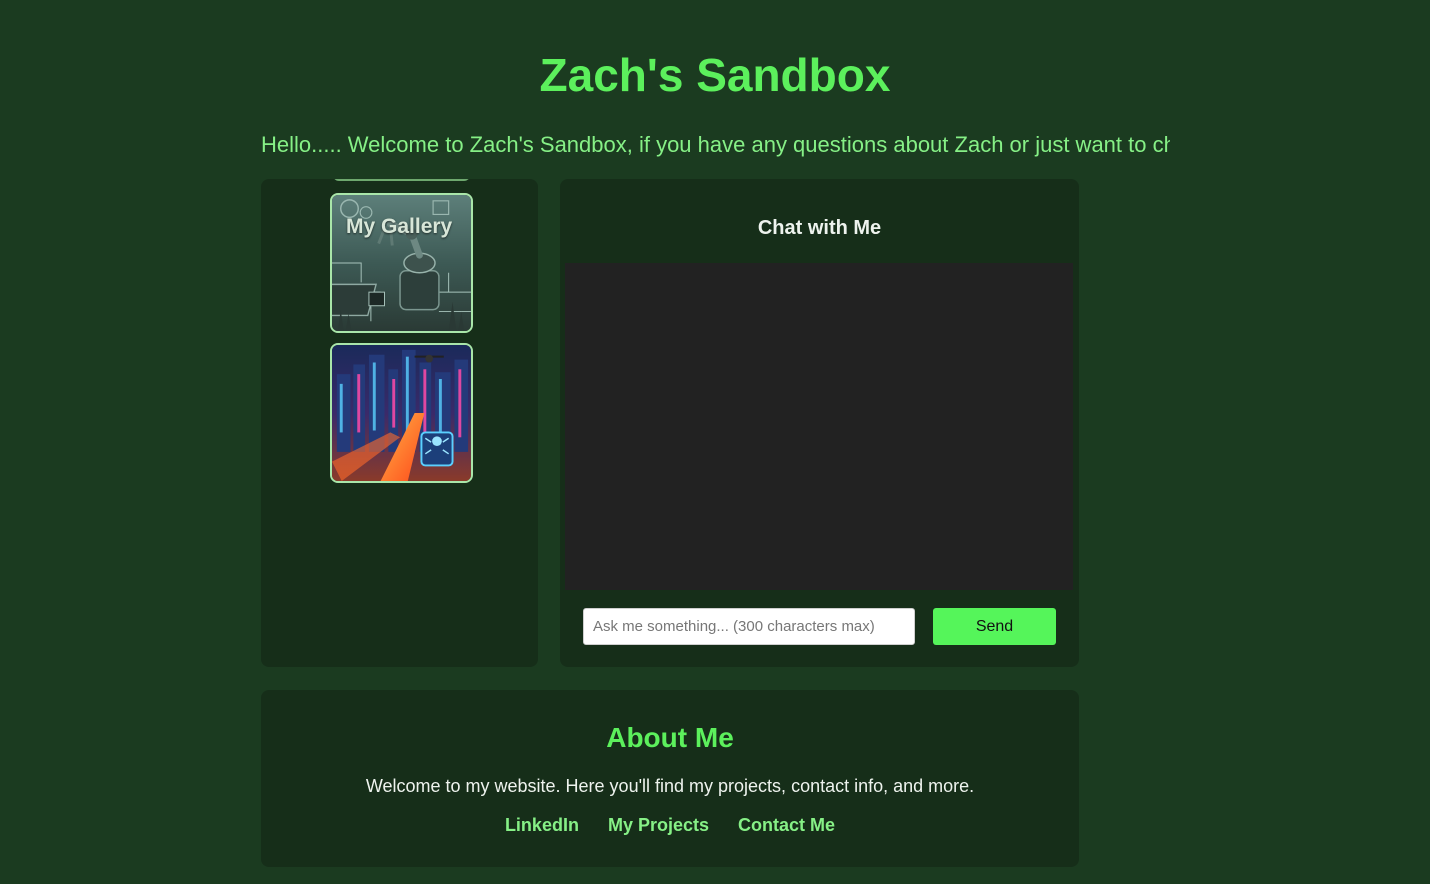  I want to click on ai-cityscape-image, so click(401, 413).